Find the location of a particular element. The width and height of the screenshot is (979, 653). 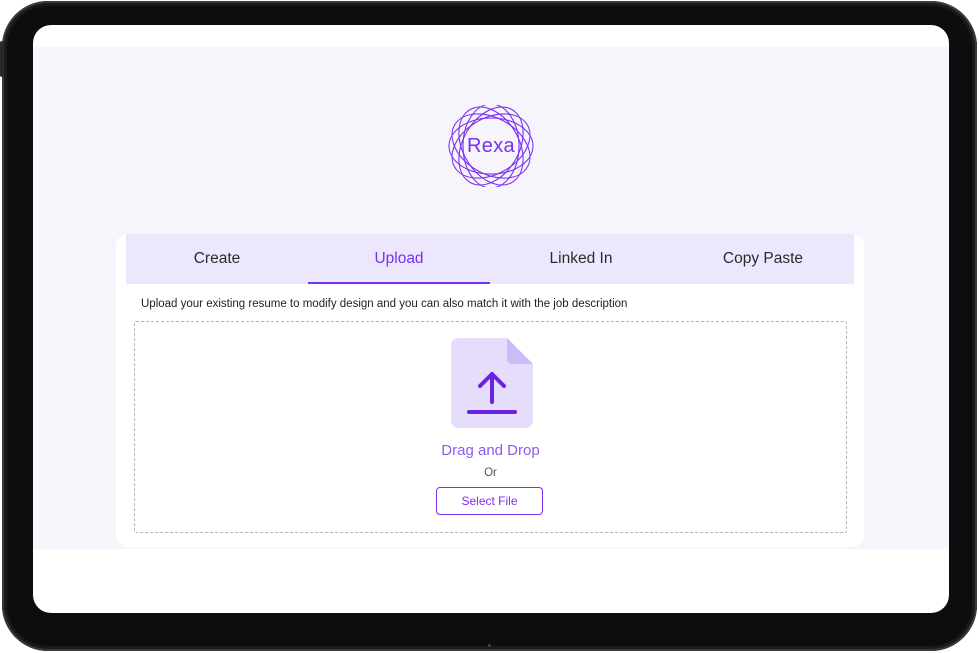

tab-upload: Upload is located at coordinates (399, 259).